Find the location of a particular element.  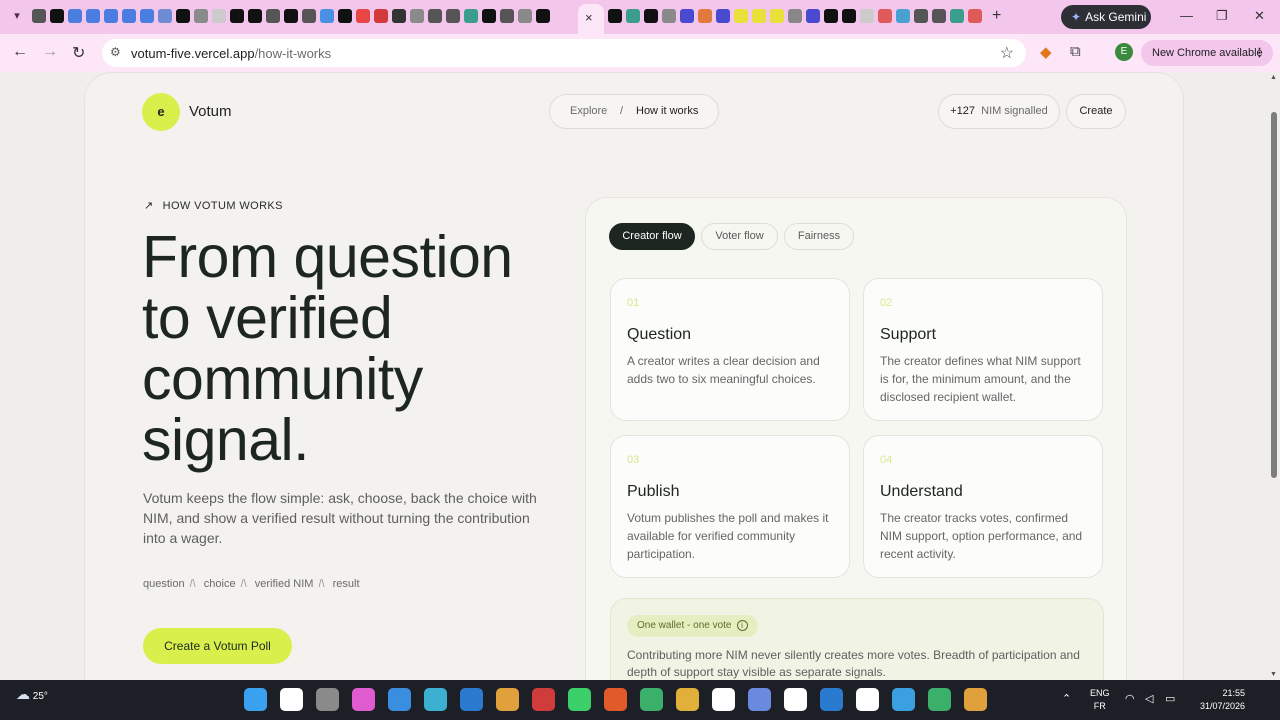

votum-logo: e is located at coordinates (161, 112).